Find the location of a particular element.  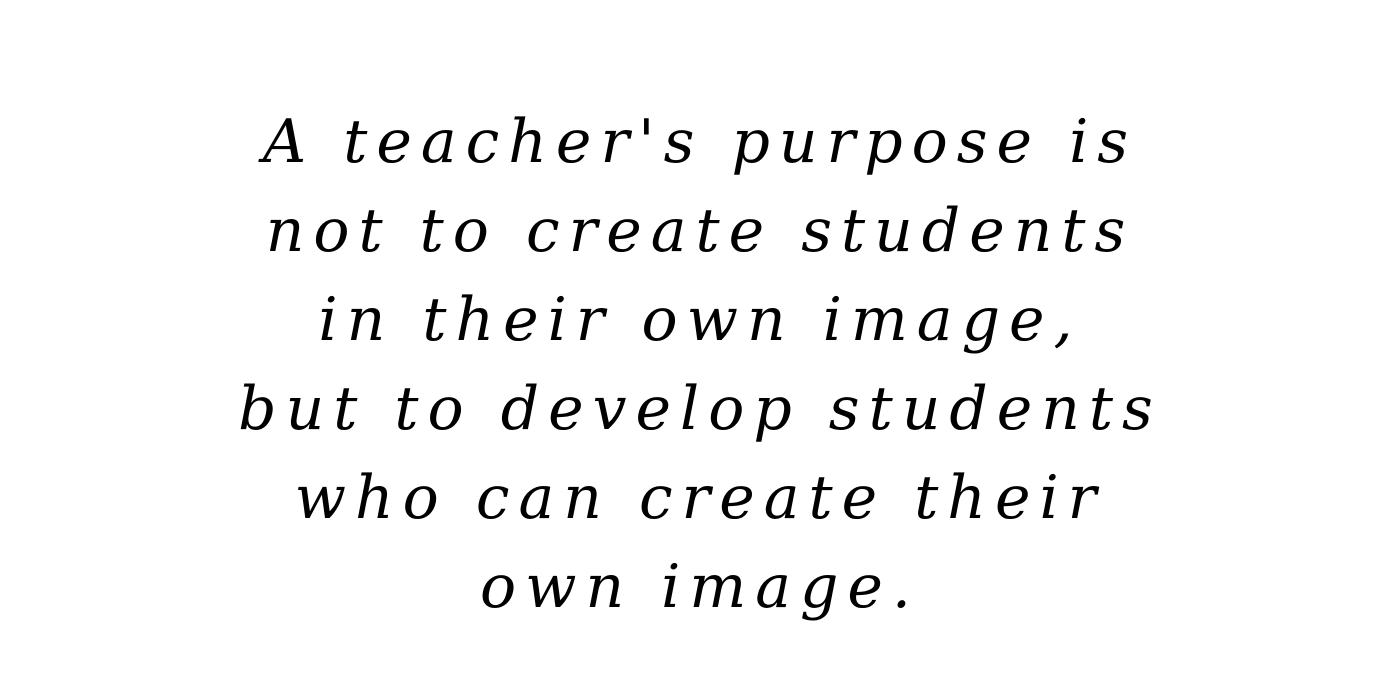

quote-line-2: not to create students is located at coordinates (700, 231).